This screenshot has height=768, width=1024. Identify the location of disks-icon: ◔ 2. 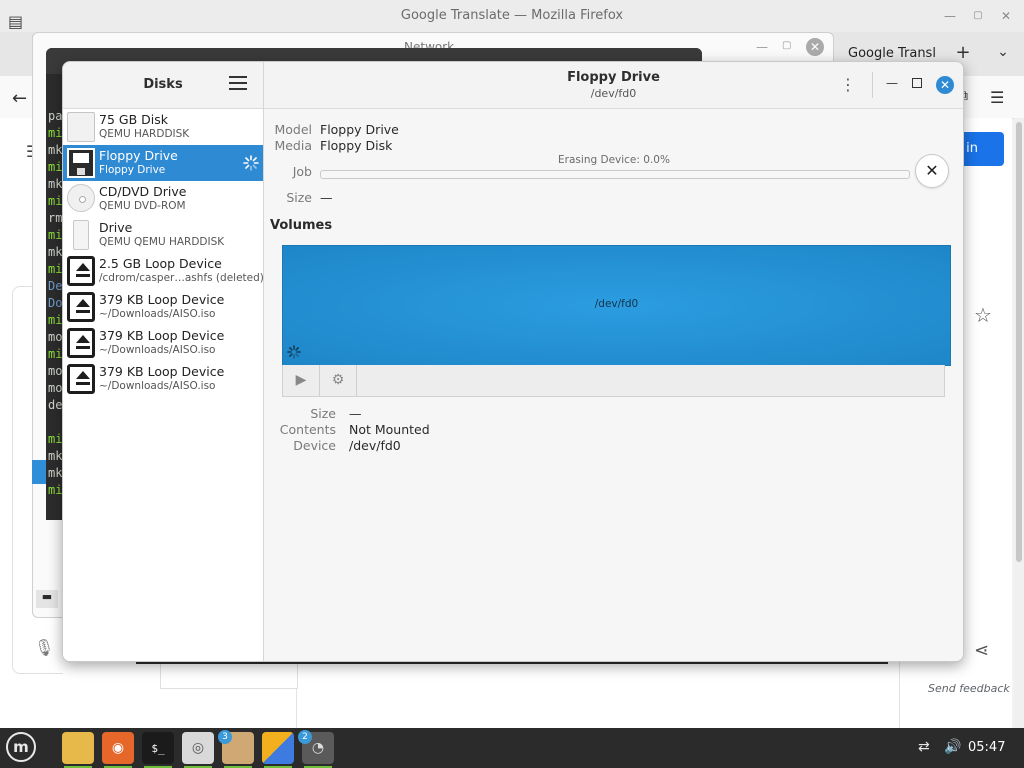
(316, 749).